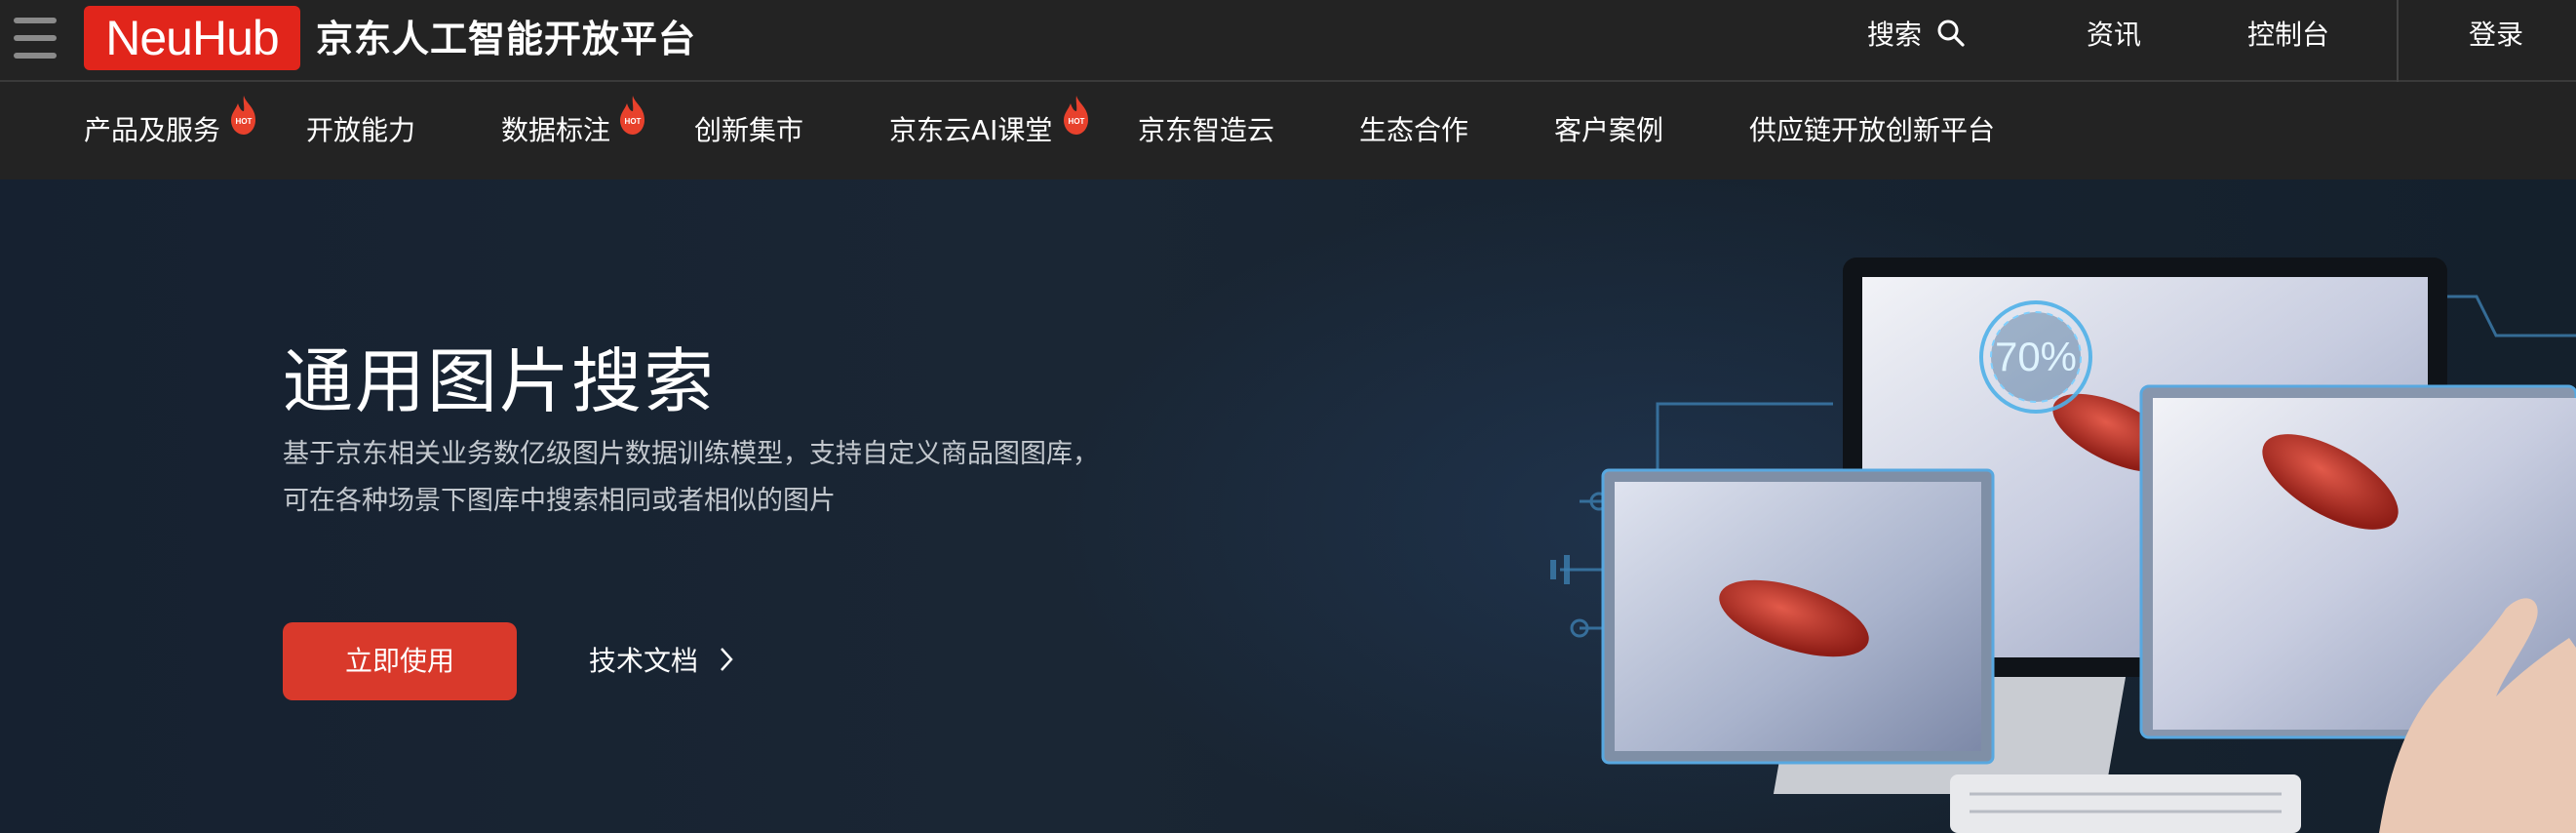 This screenshot has width=2576, height=833. Describe the element at coordinates (1895, 35) in the screenshot. I see `search-label: 搜索` at that location.